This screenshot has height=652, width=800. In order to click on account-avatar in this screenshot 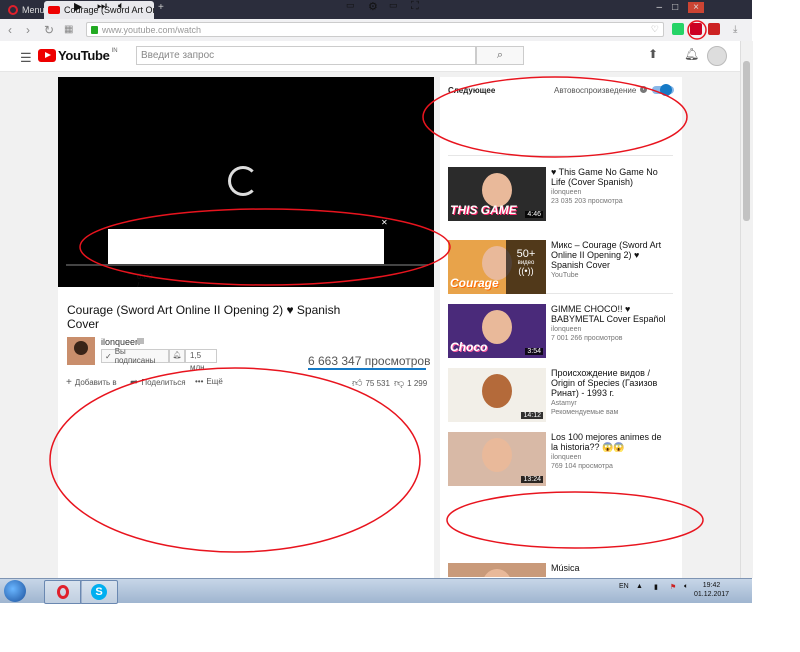, I will do `click(717, 56)`.